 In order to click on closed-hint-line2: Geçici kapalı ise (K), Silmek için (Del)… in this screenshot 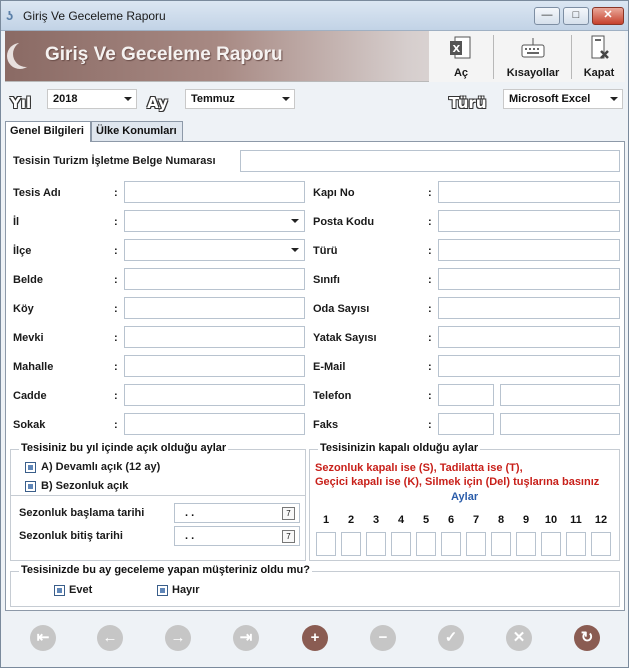, I will do `click(457, 482)`.